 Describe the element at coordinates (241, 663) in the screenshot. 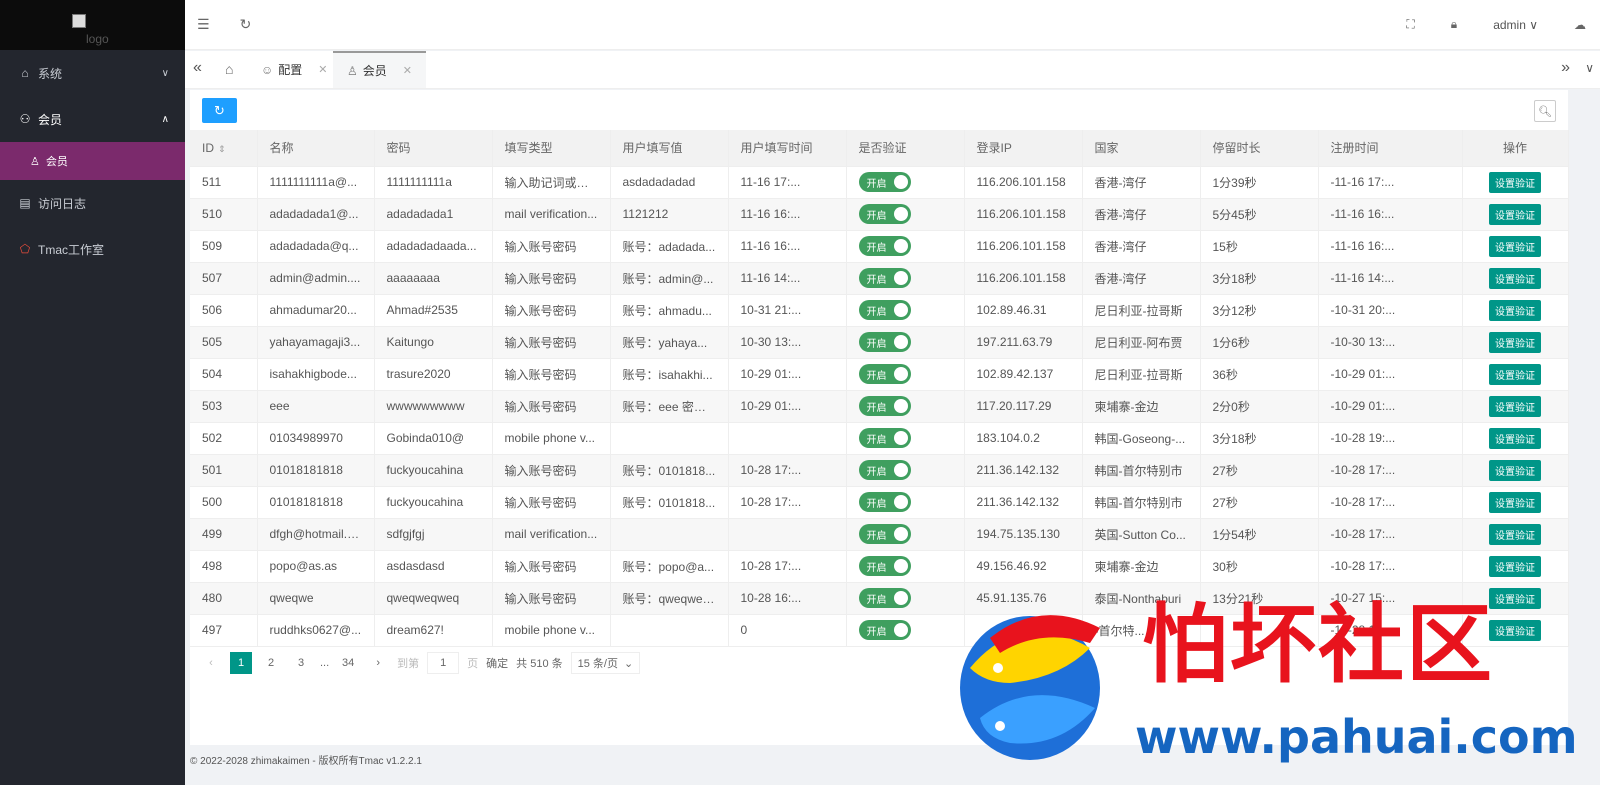

I see `page-button-1: 1` at that location.